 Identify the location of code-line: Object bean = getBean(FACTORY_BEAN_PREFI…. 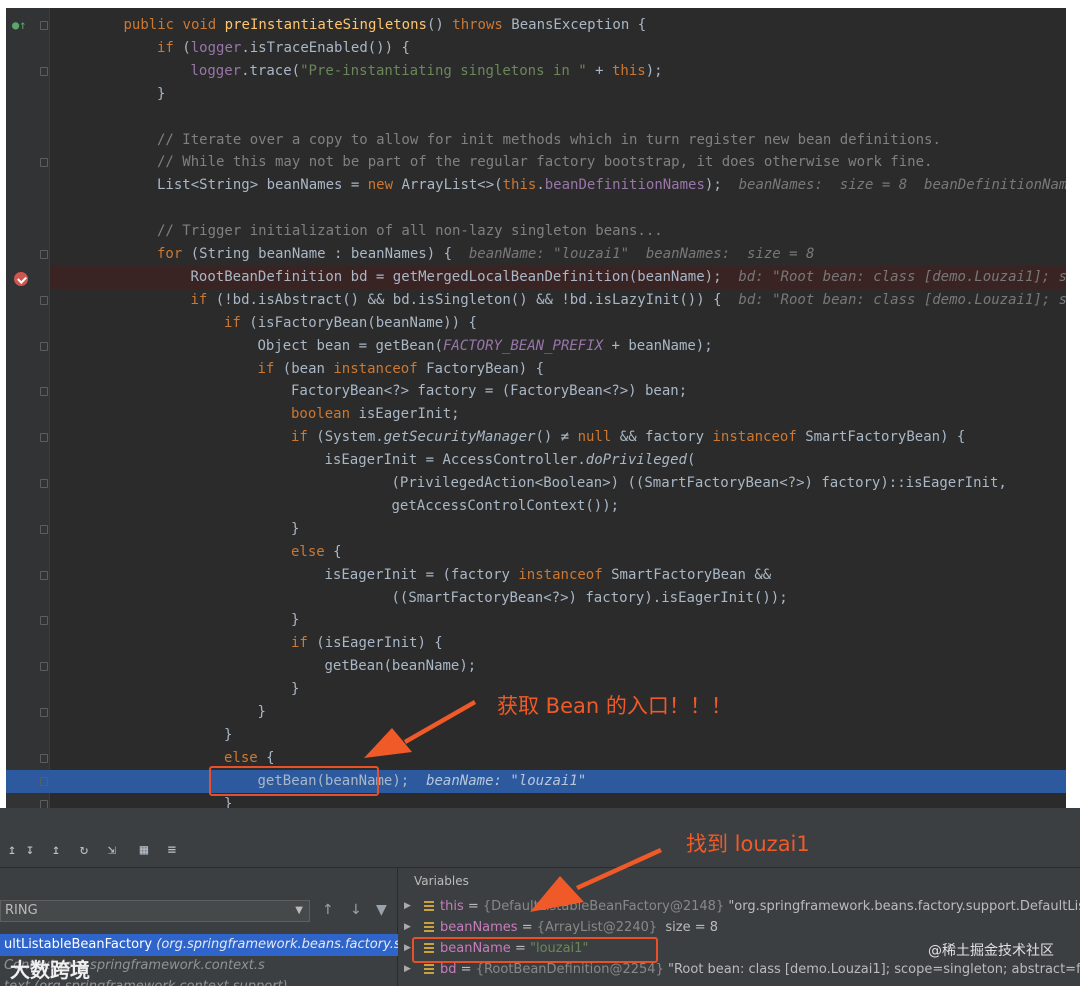
(558, 346).